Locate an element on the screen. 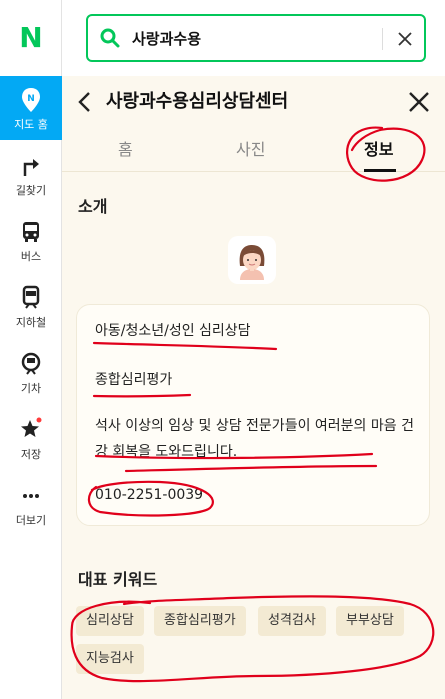 Image resolution: width=445 pixels, height=699 pixels. keywords-section-title: 대표 키워드 is located at coordinates (118, 579).